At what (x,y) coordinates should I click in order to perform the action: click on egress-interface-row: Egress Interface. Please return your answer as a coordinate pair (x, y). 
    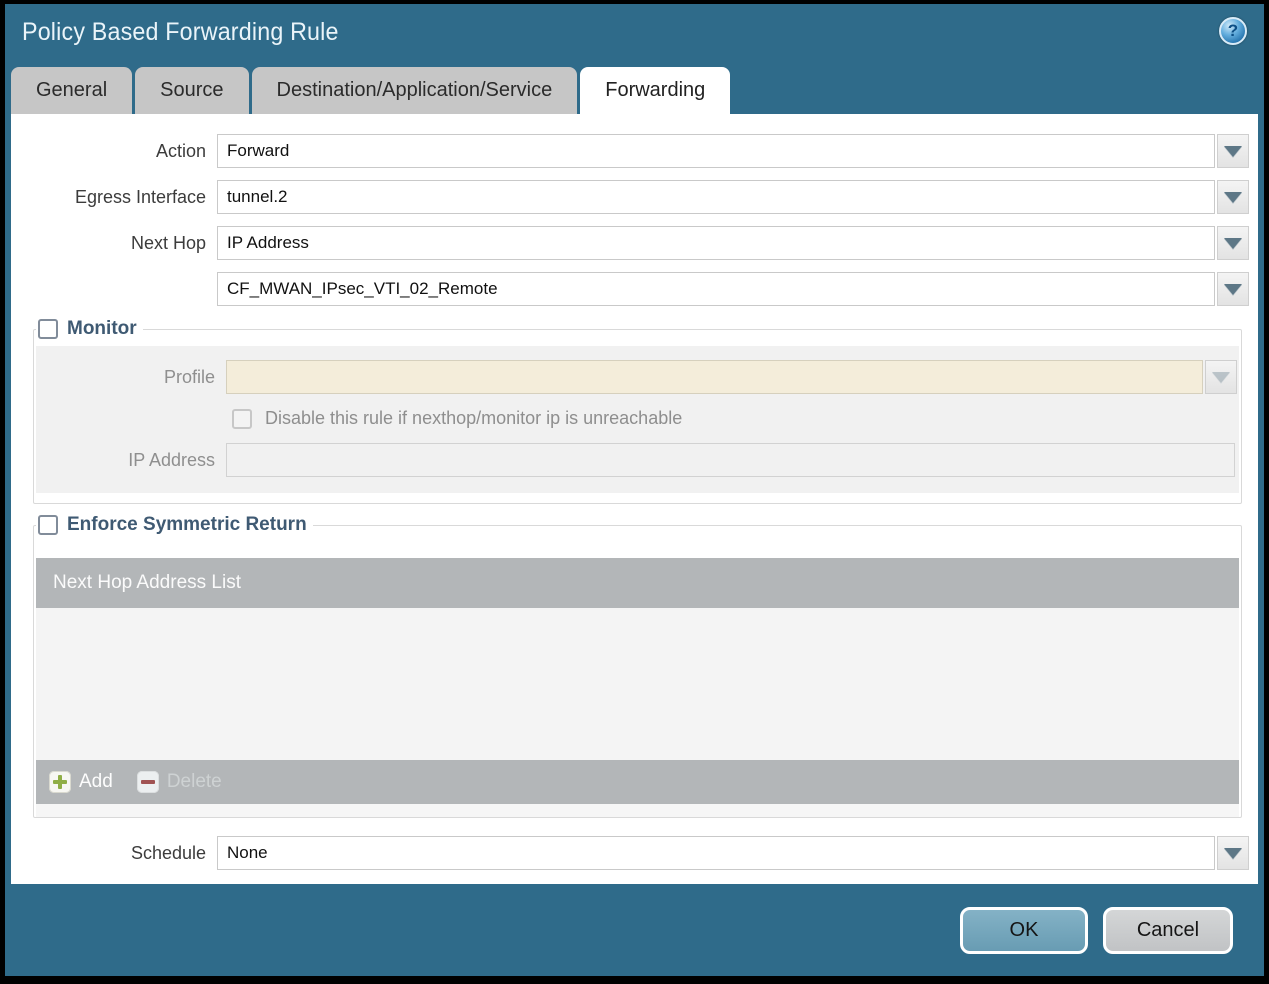
    Looking at the image, I should click on (630, 197).